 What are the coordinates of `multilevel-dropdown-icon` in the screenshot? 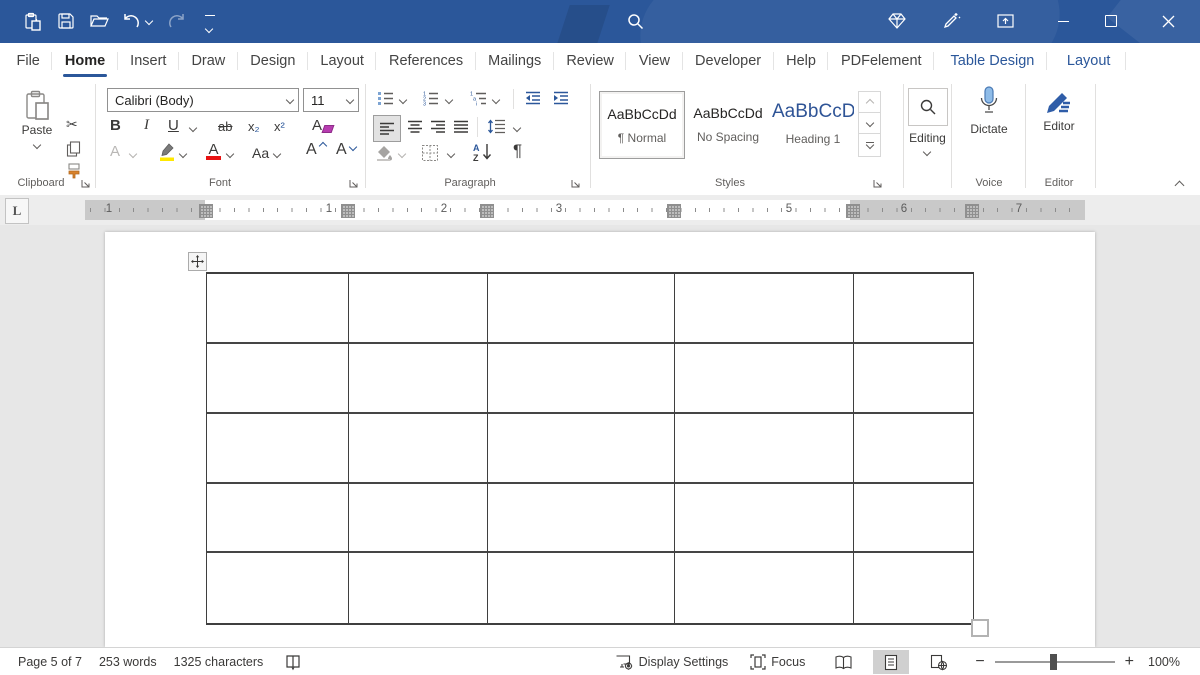 It's located at (496, 100).